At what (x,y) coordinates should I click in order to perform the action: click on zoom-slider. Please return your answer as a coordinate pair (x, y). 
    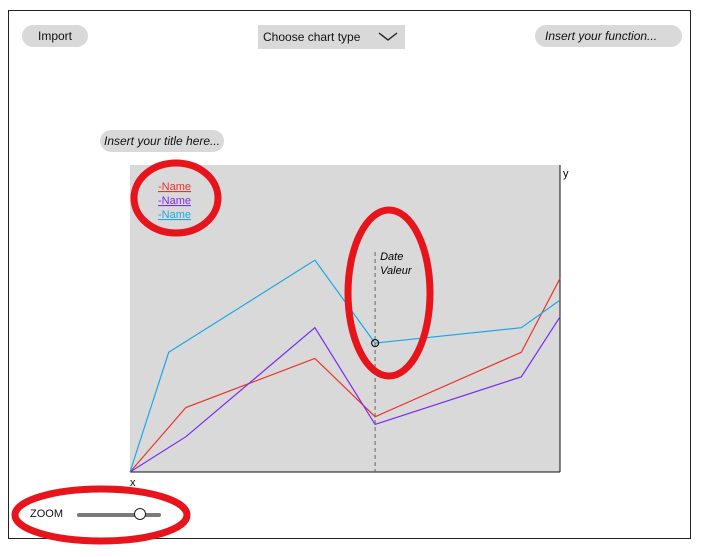
    Looking at the image, I should click on (119, 515).